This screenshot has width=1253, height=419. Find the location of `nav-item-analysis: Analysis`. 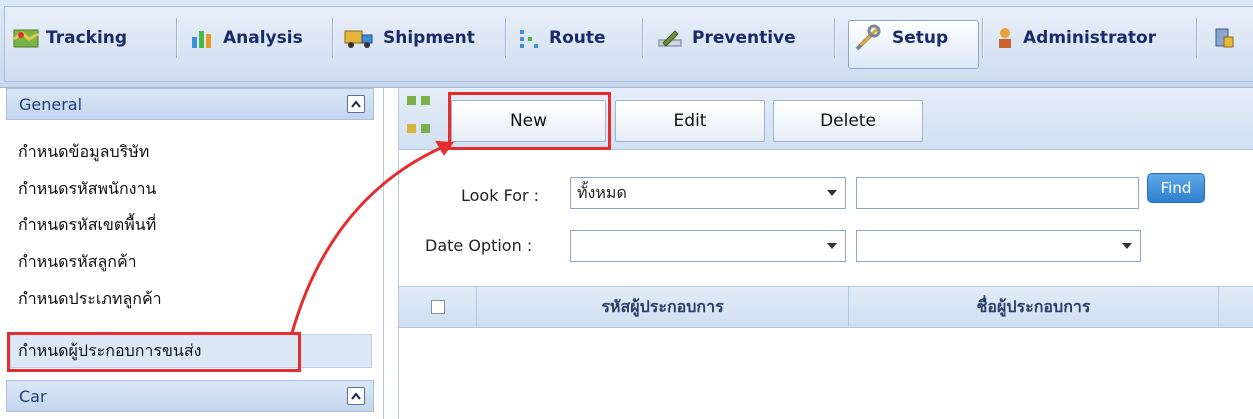

nav-item-analysis: Analysis is located at coordinates (246, 38).